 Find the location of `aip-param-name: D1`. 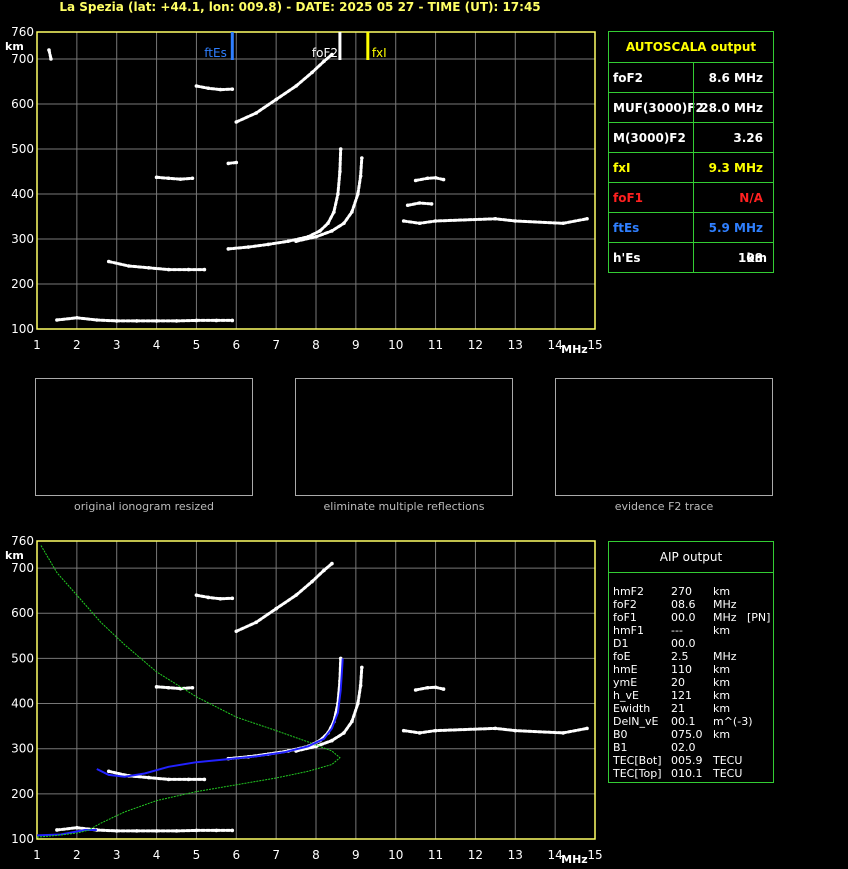

aip-param-name: D1 is located at coordinates (621, 643).